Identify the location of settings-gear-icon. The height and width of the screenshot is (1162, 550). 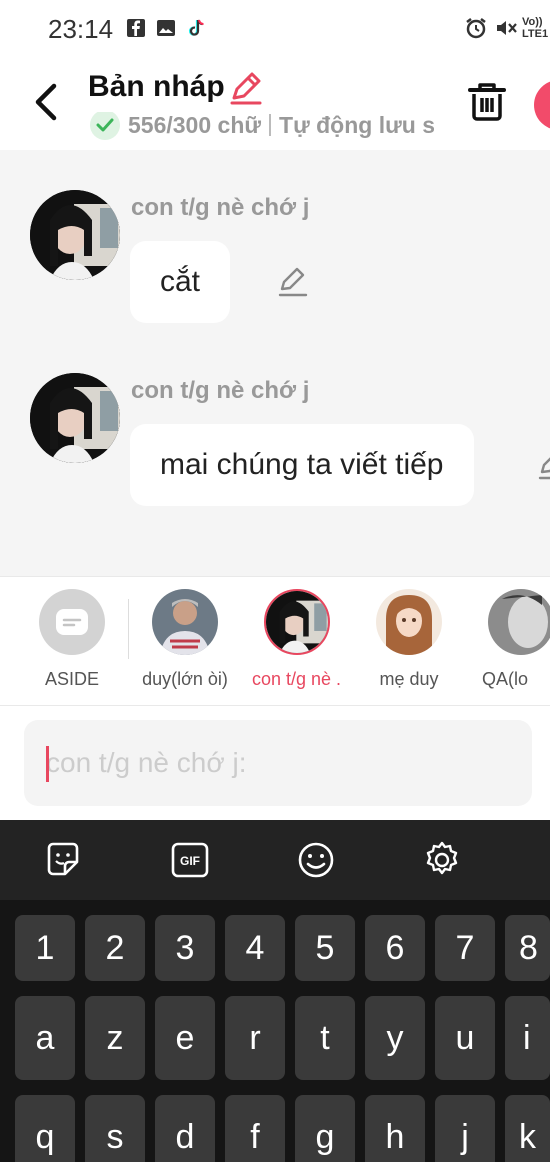
(442, 860).